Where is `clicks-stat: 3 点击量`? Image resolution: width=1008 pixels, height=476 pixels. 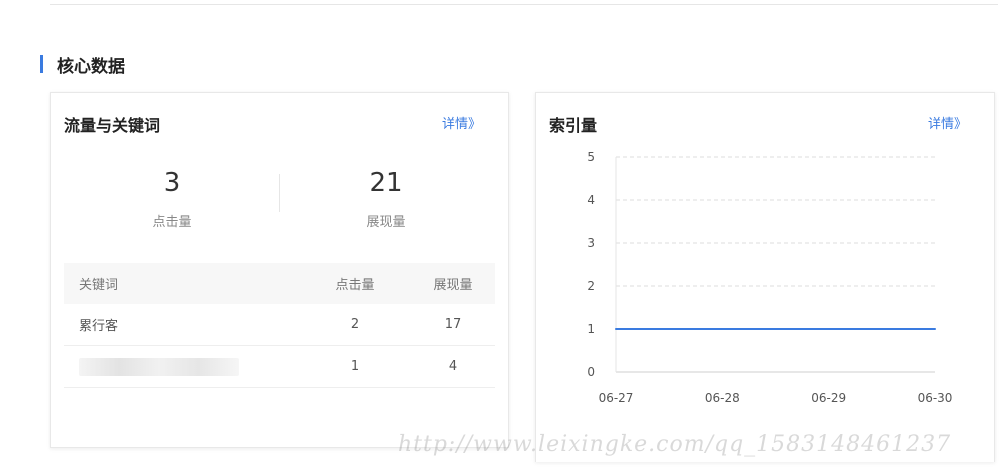 clicks-stat: 3 点击量 is located at coordinates (172, 199).